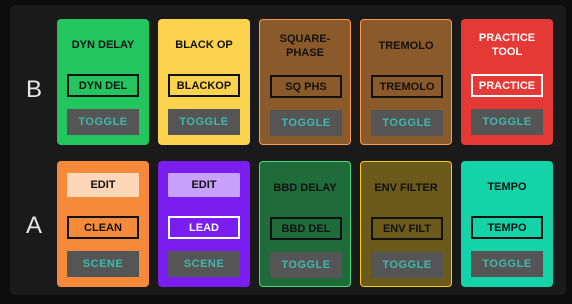  What do you see at coordinates (204, 227) in the screenshot?
I see `scene-name-box: LEAD` at bounding box center [204, 227].